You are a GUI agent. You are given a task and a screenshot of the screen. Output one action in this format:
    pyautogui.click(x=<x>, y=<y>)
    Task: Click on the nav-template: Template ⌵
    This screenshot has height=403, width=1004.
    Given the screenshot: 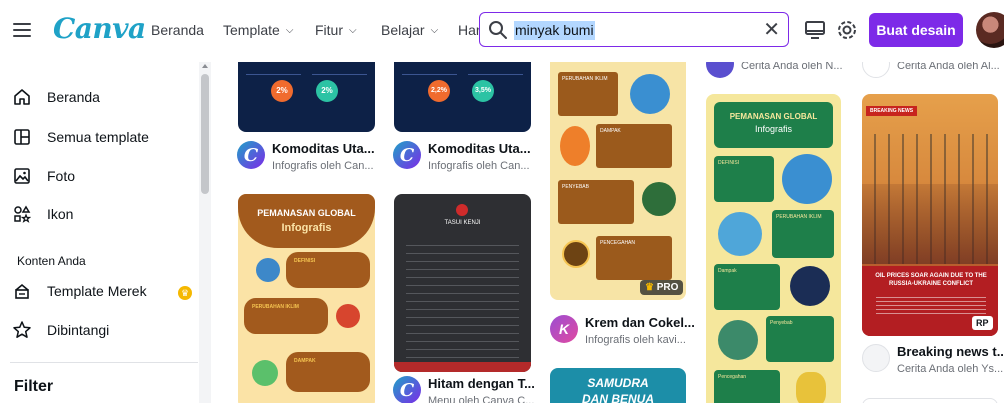 What is the action you would take?
    pyautogui.click(x=258, y=30)
    